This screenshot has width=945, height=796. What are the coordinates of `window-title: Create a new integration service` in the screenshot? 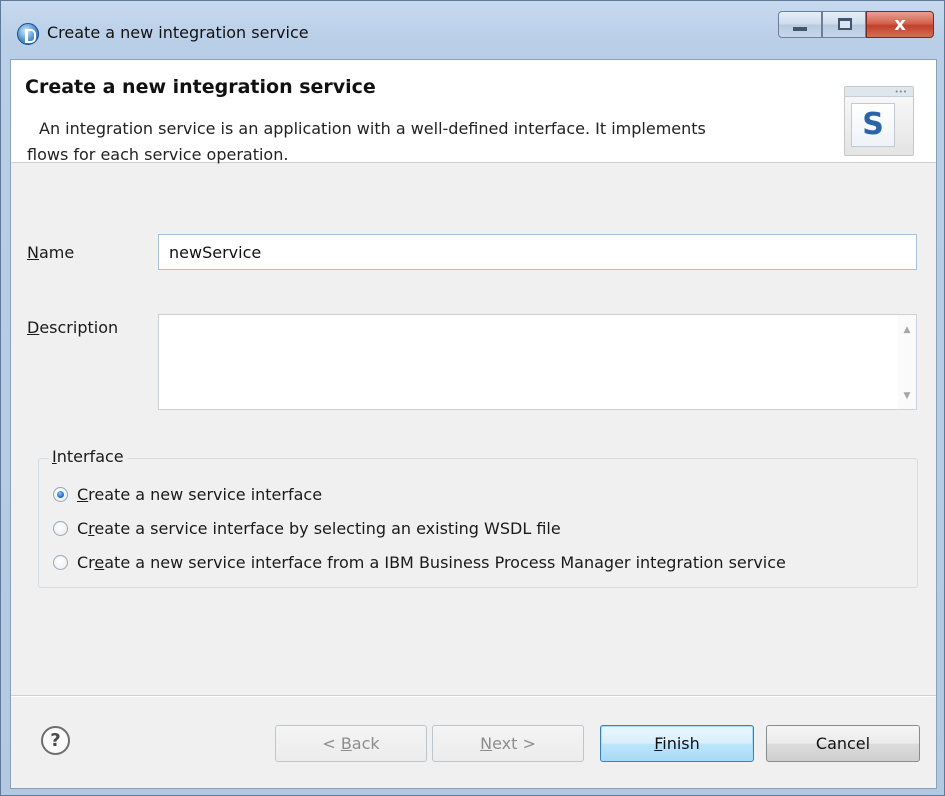 It's located at (178, 32).